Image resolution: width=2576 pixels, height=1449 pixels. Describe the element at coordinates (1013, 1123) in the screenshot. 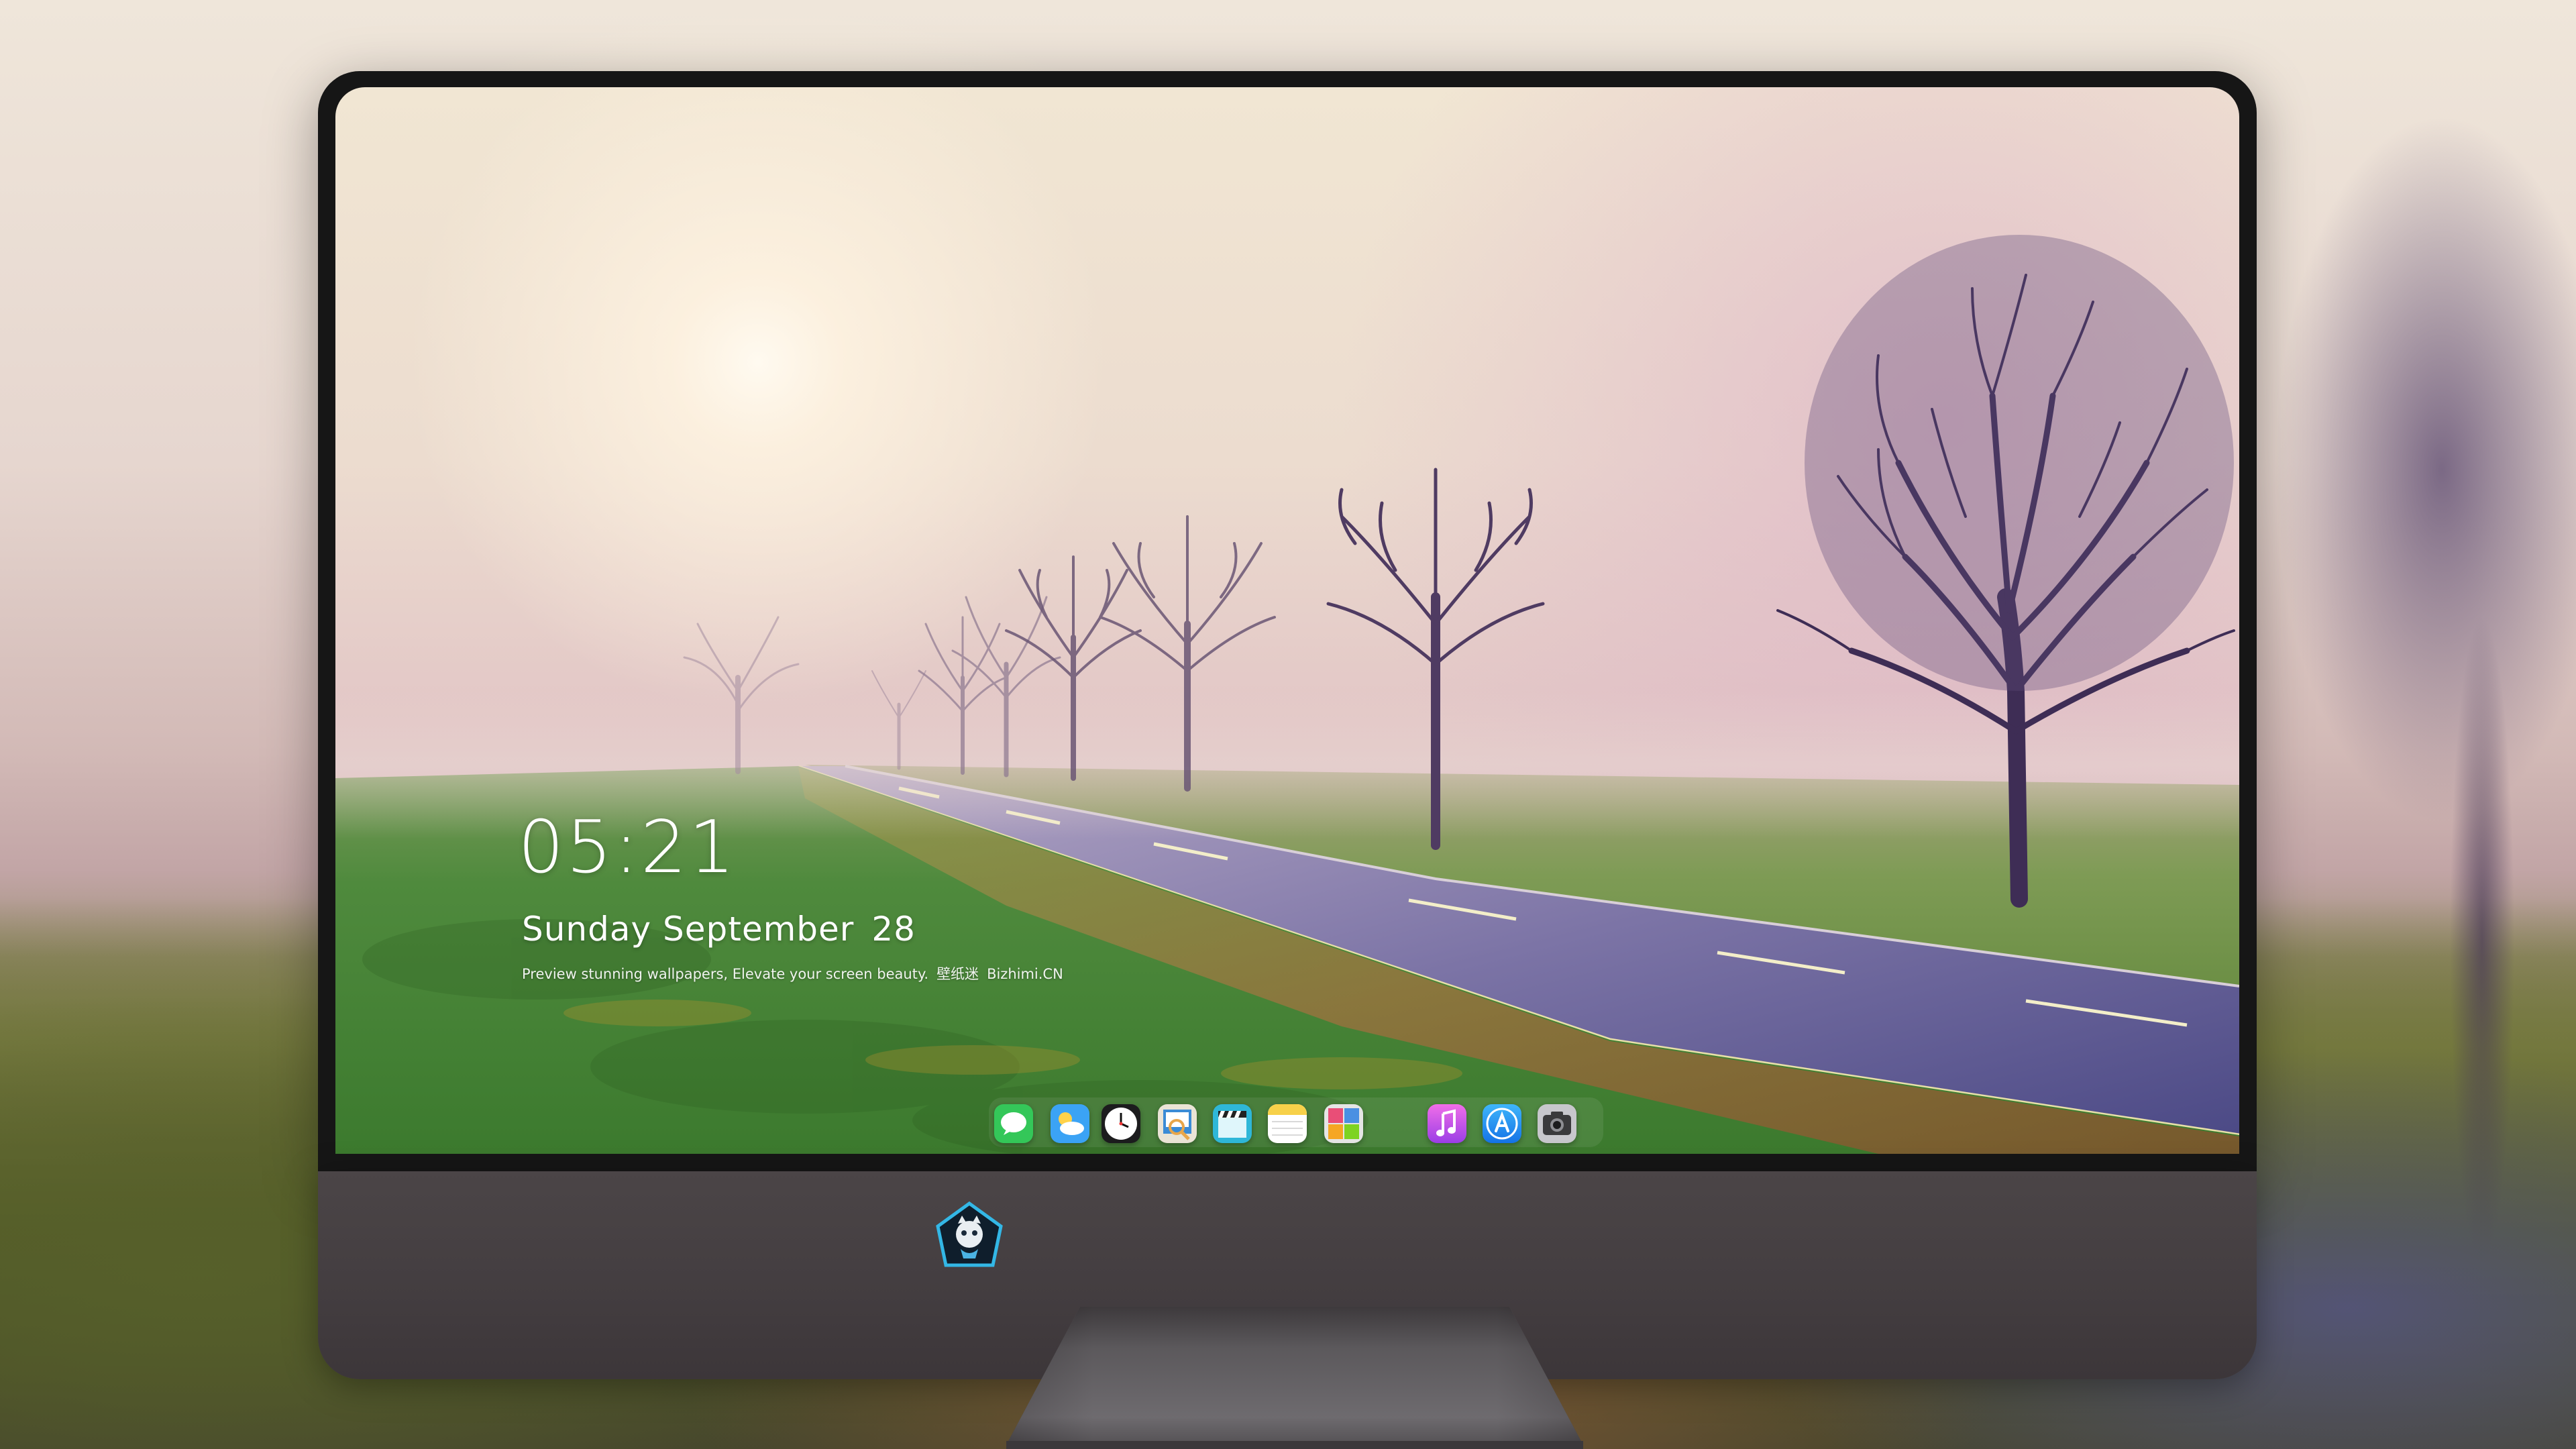

I see `messages-icon` at that location.